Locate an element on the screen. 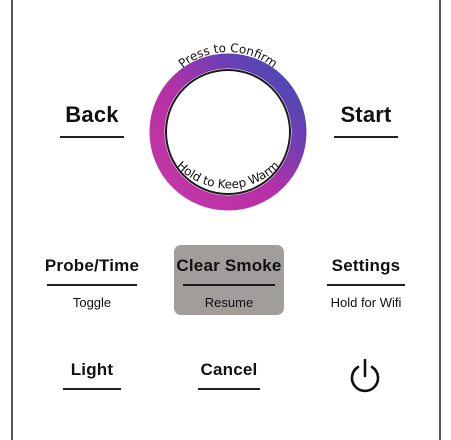 The width and height of the screenshot is (451, 440). probe-time-button: Probe/Time Toggle is located at coordinates (92, 283).